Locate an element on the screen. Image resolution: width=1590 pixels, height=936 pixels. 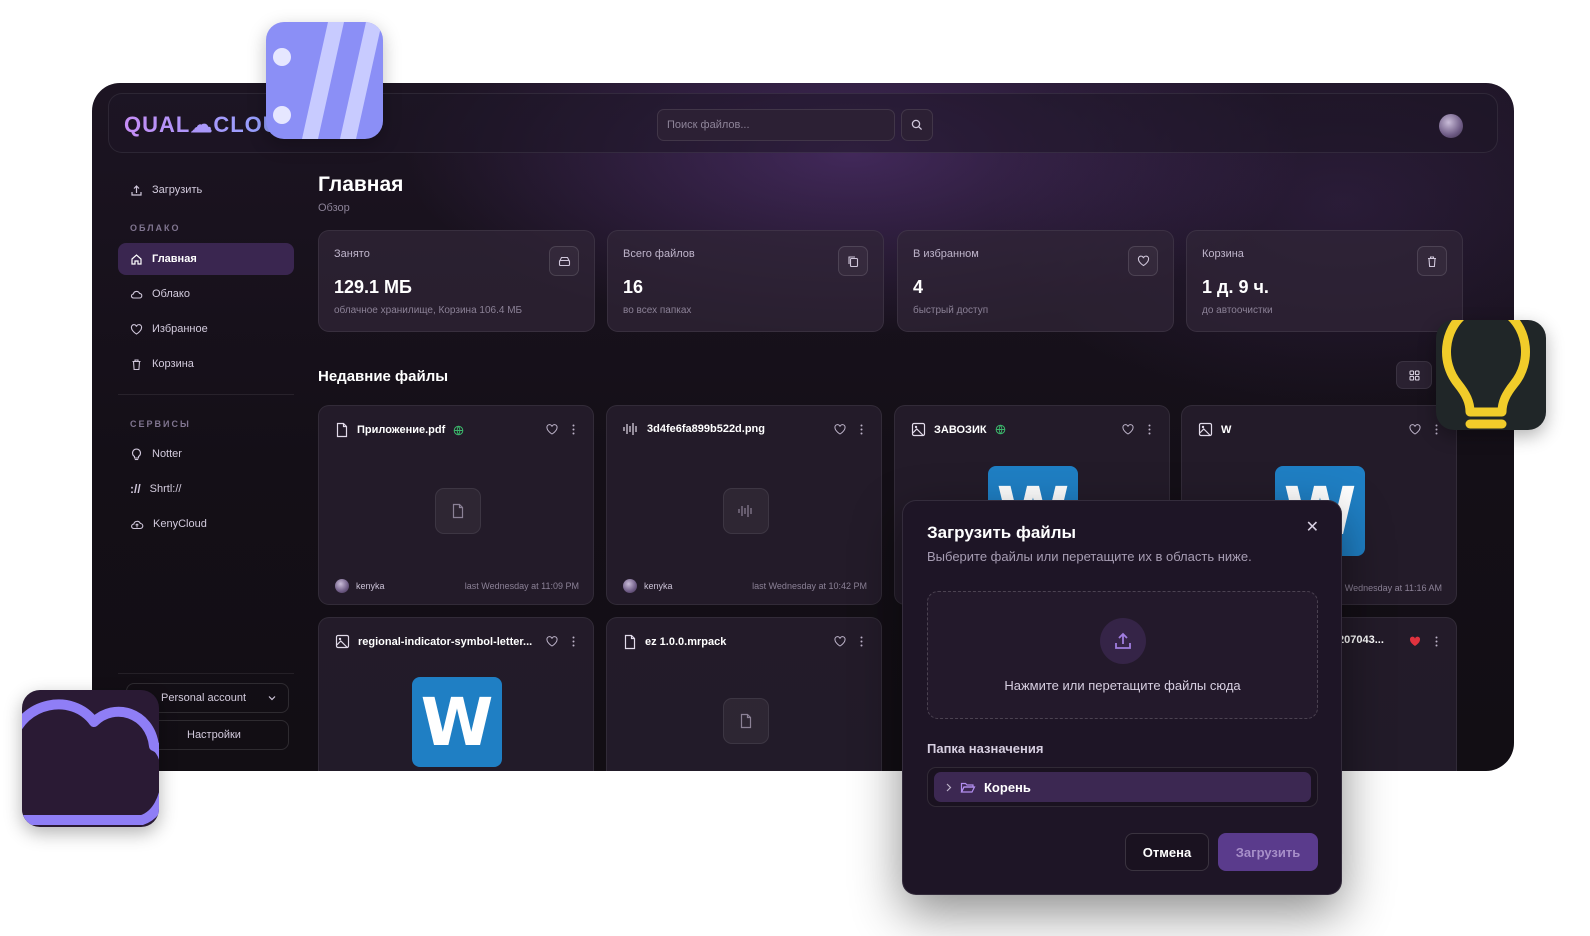
file-card: regional-indicator-symbol-letter... W is located at coordinates (456, 694).